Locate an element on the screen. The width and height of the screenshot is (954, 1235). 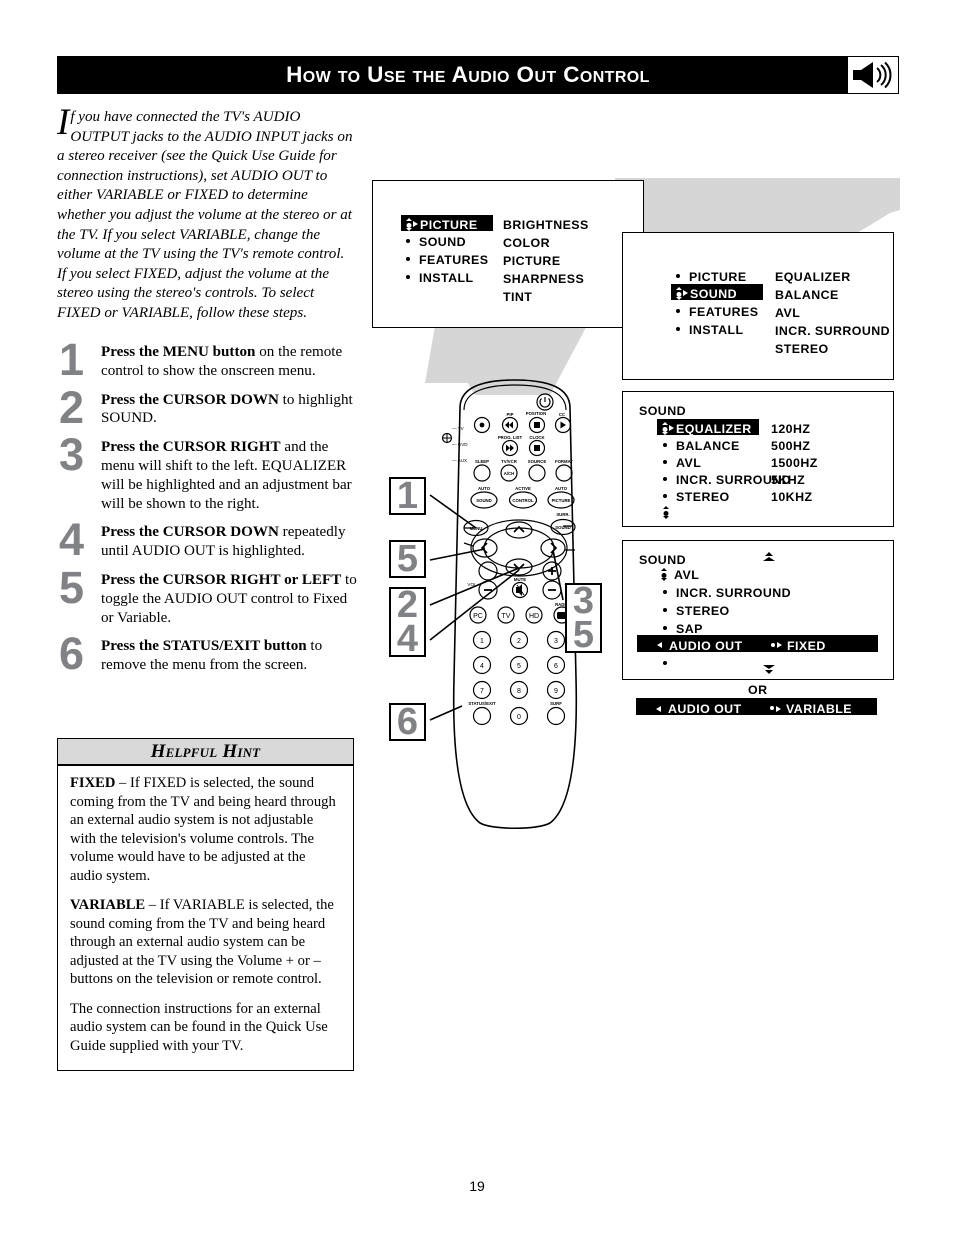
callout-3-5: 3 5 is located at coordinates (583, 618).